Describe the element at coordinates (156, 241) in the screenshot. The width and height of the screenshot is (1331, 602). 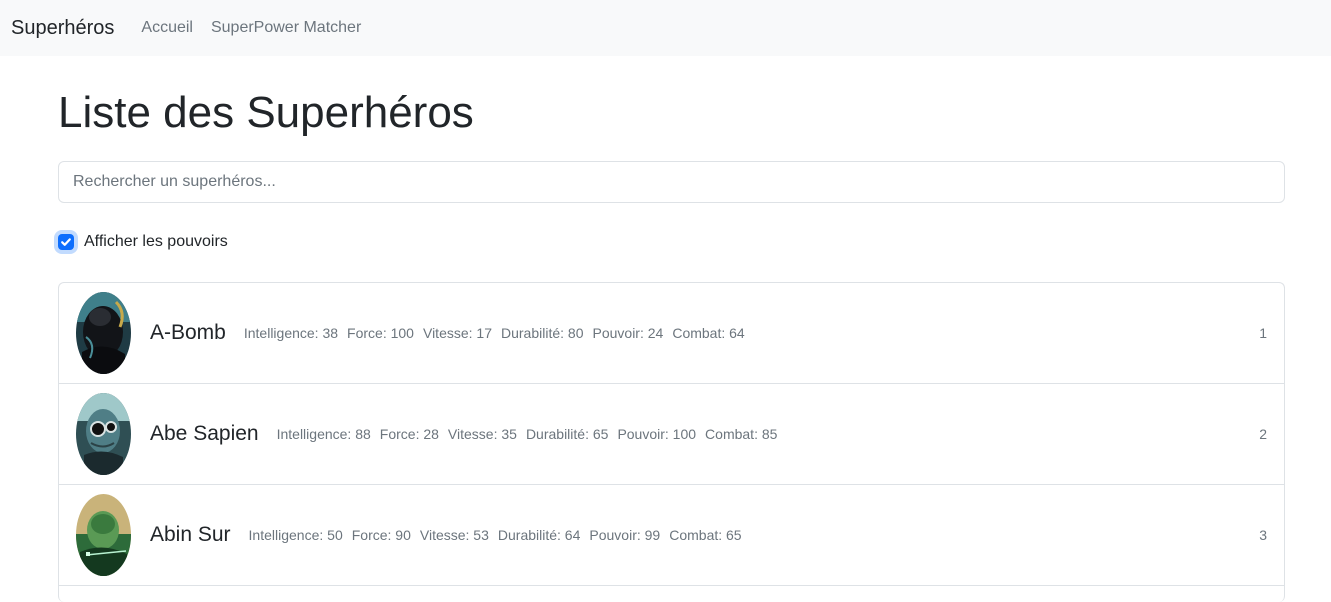
I see `show-powers-label: Afficher les pouvoirs` at that location.